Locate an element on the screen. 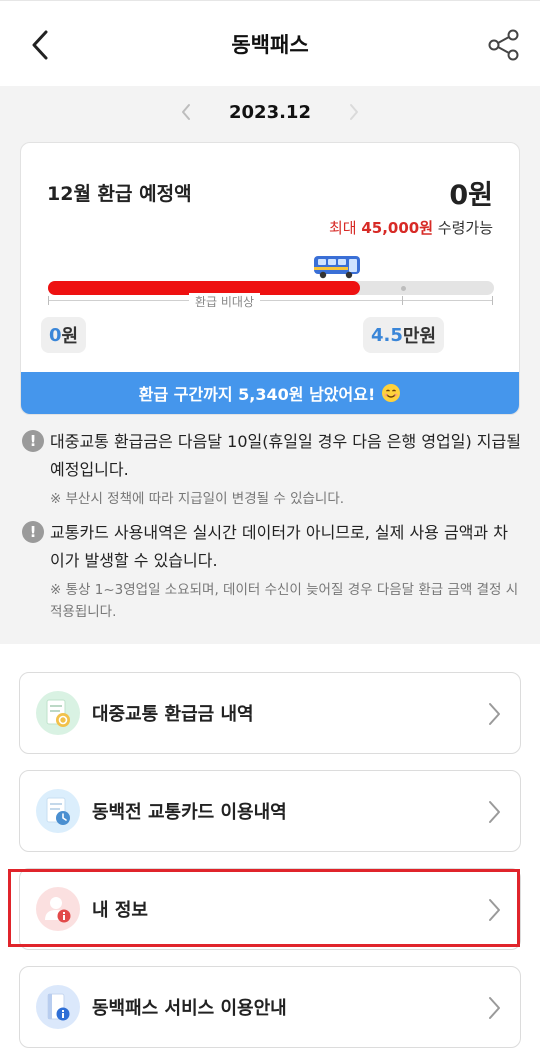  next-month-button is located at coordinates (354, 112).